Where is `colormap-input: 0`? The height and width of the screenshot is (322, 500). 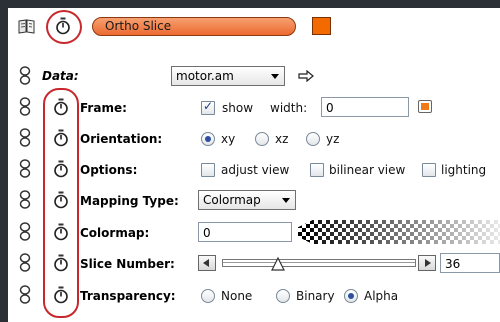 colormap-input: 0 is located at coordinates (245, 232).